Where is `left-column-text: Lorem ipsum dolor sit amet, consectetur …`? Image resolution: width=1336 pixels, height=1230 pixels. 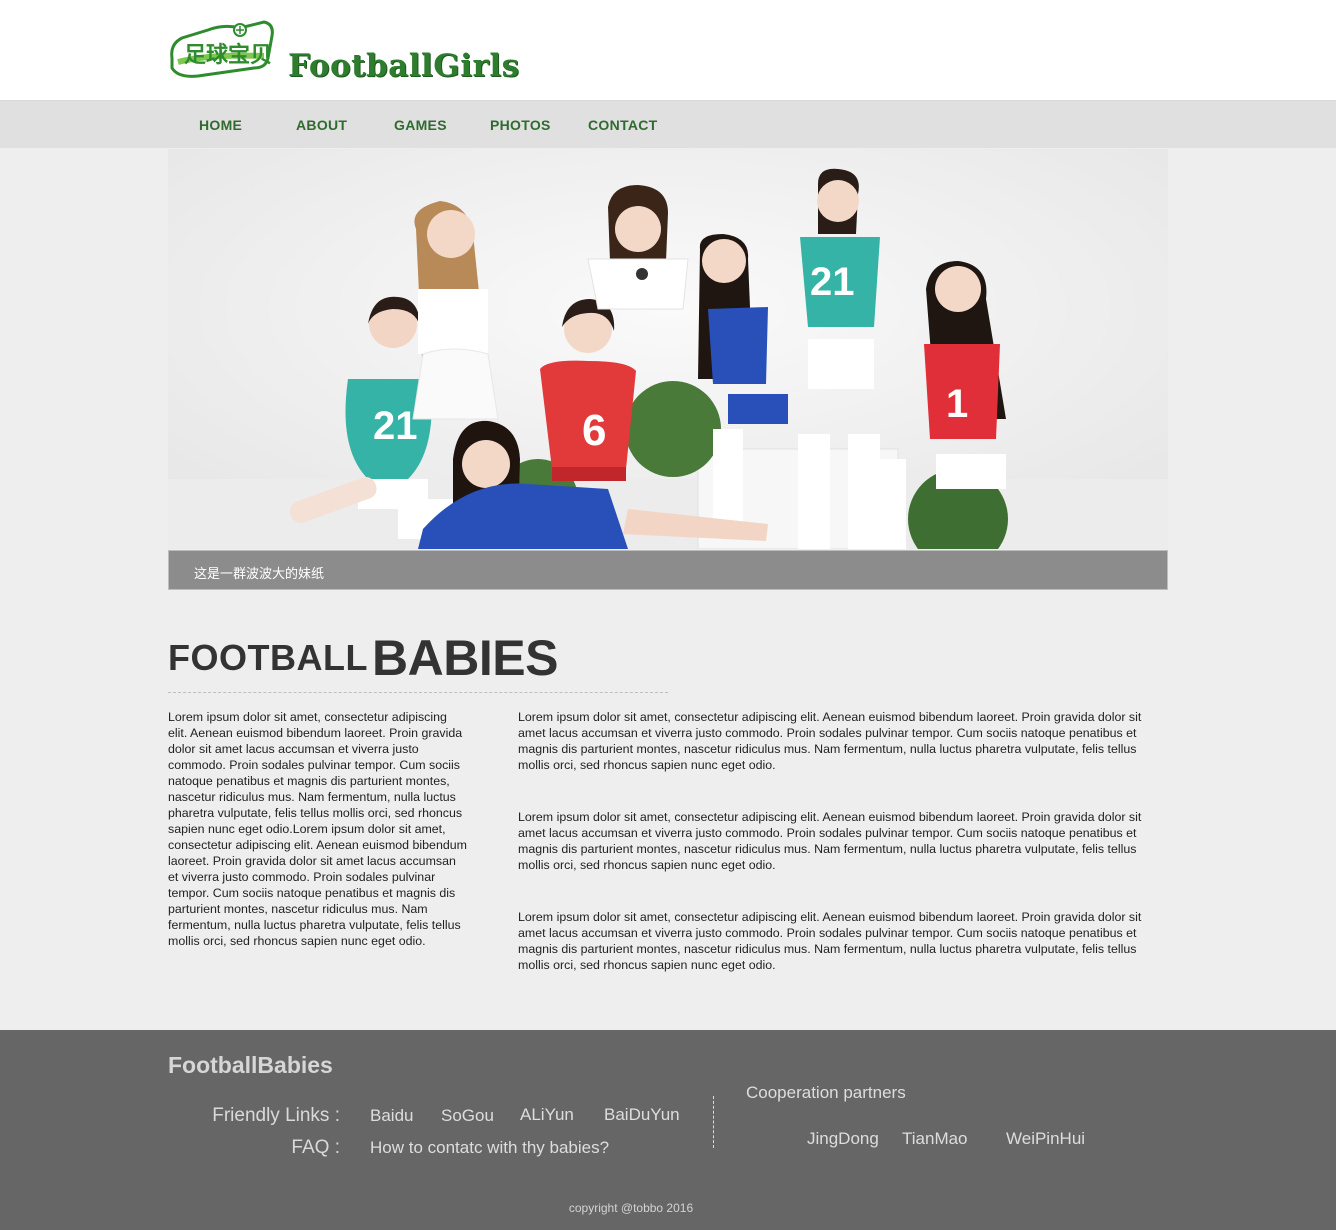 left-column-text: Lorem ipsum dolor sit amet, consectetur … is located at coordinates (317, 829).